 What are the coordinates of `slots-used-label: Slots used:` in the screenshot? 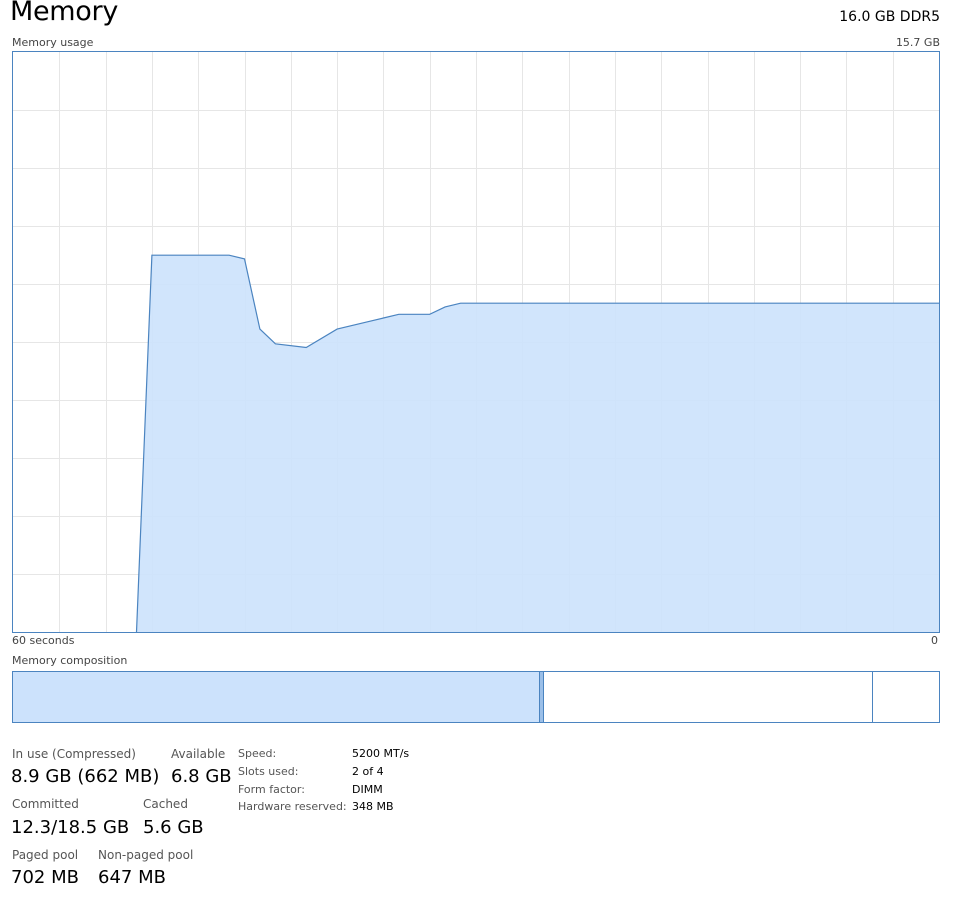 It's located at (268, 771).